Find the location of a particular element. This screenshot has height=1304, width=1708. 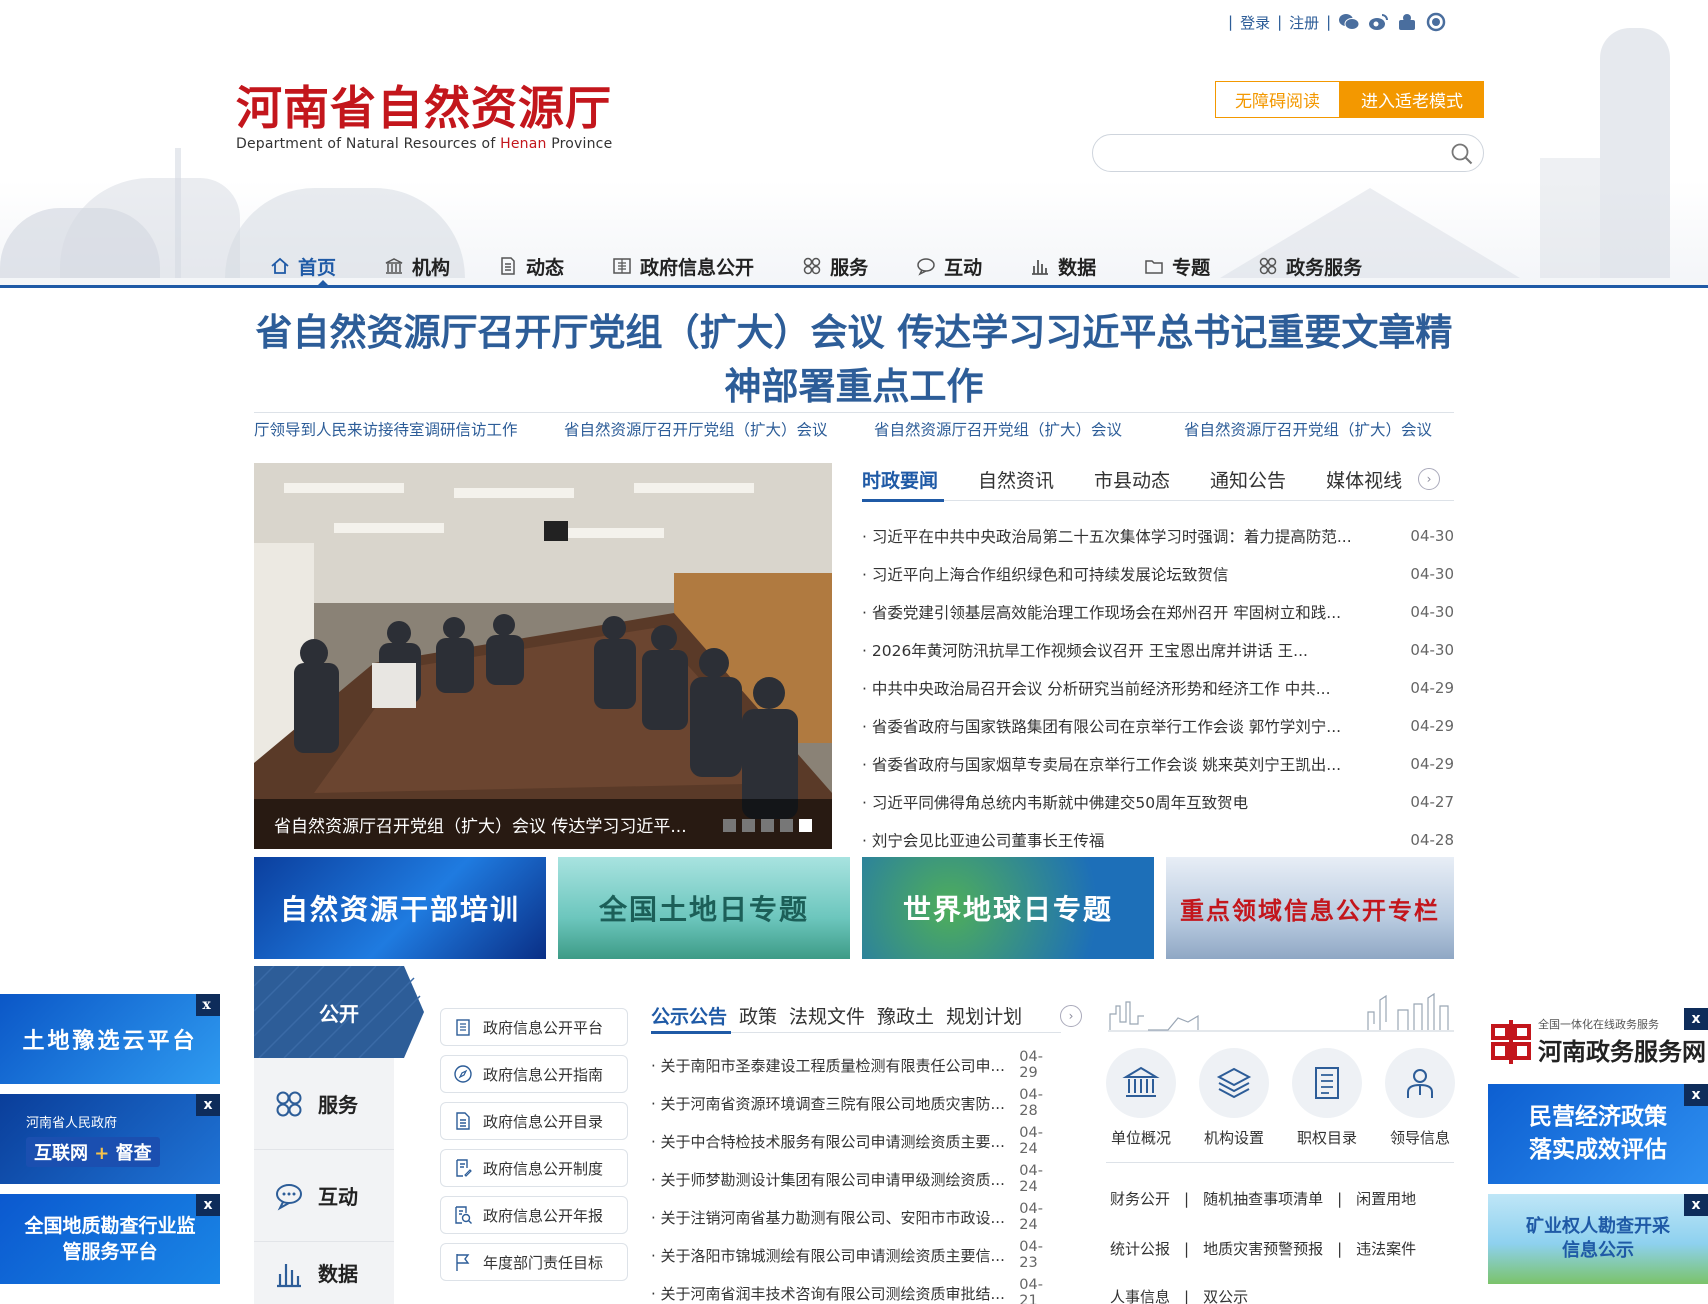

tab-regulations: 法规文件 is located at coordinates (827, 1015).